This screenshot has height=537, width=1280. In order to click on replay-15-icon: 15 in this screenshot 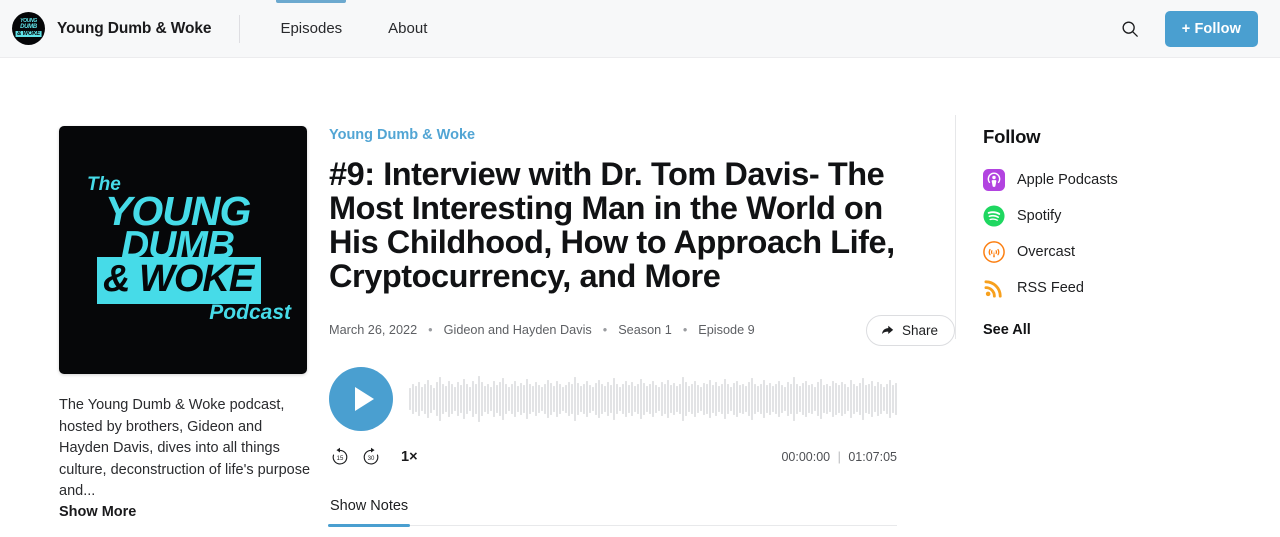, I will do `click(340, 456)`.